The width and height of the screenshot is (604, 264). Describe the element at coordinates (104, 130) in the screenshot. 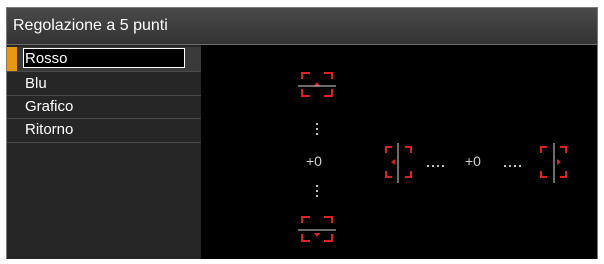

I see `menu-item-ritorno: Ritorno` at that location.